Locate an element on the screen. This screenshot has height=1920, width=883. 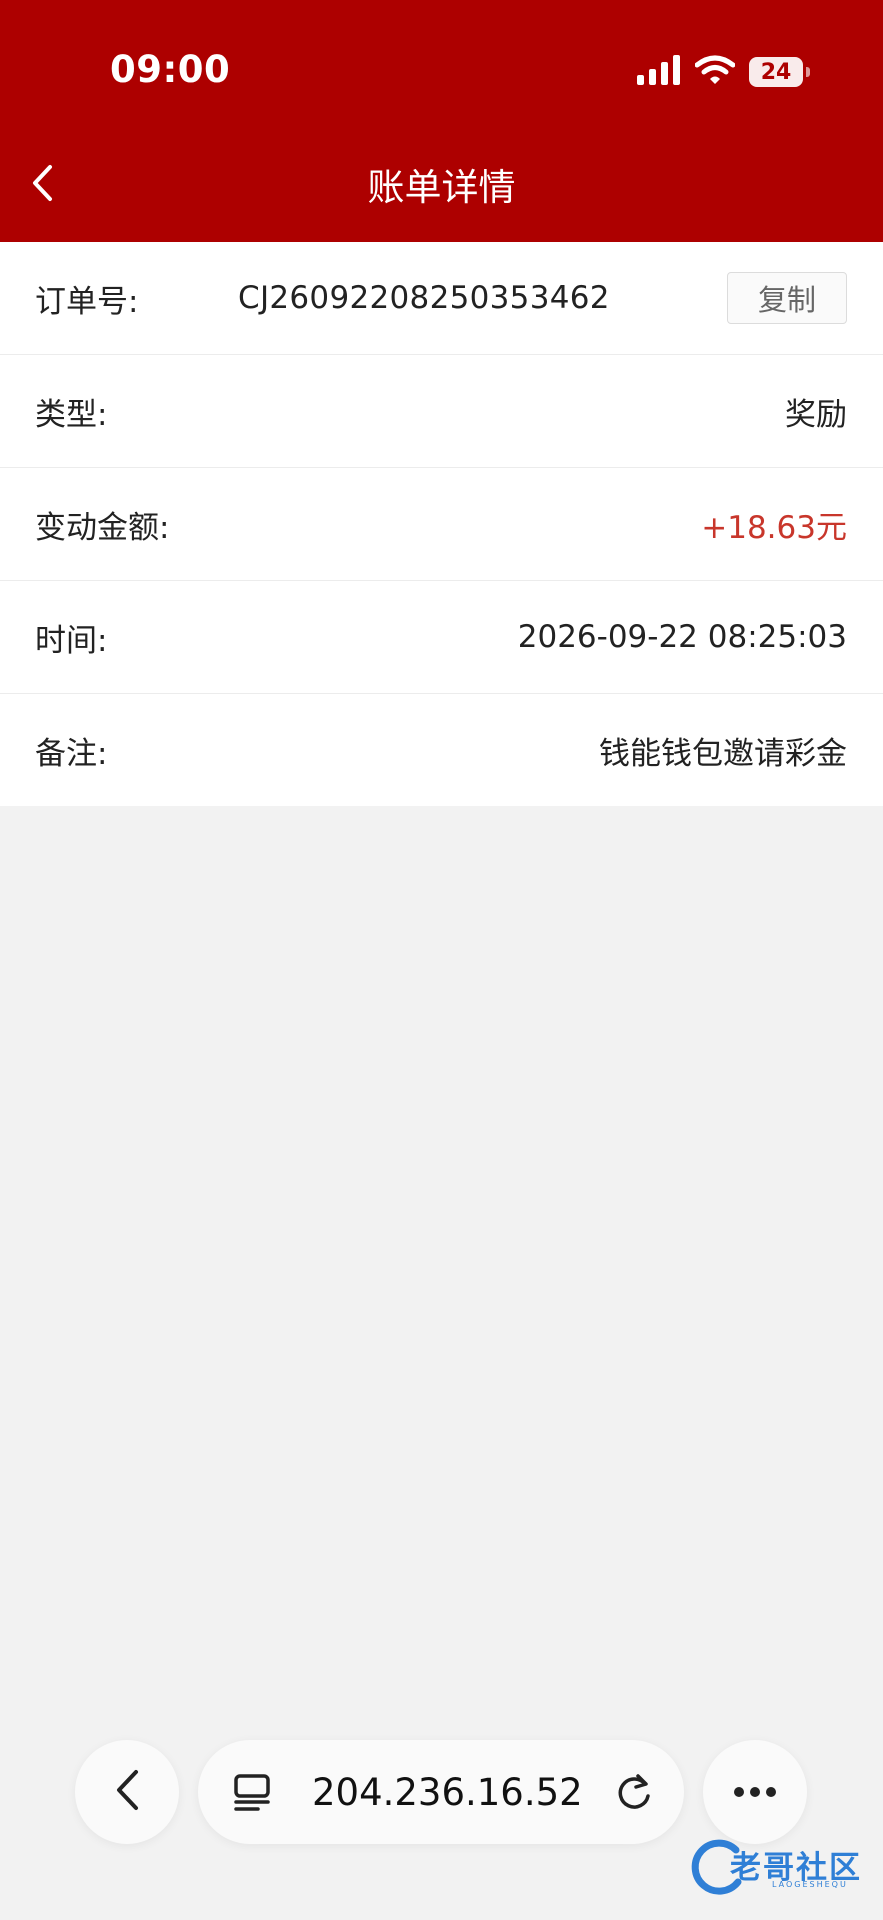
wifi-icon is located at coordinates (715, 72).